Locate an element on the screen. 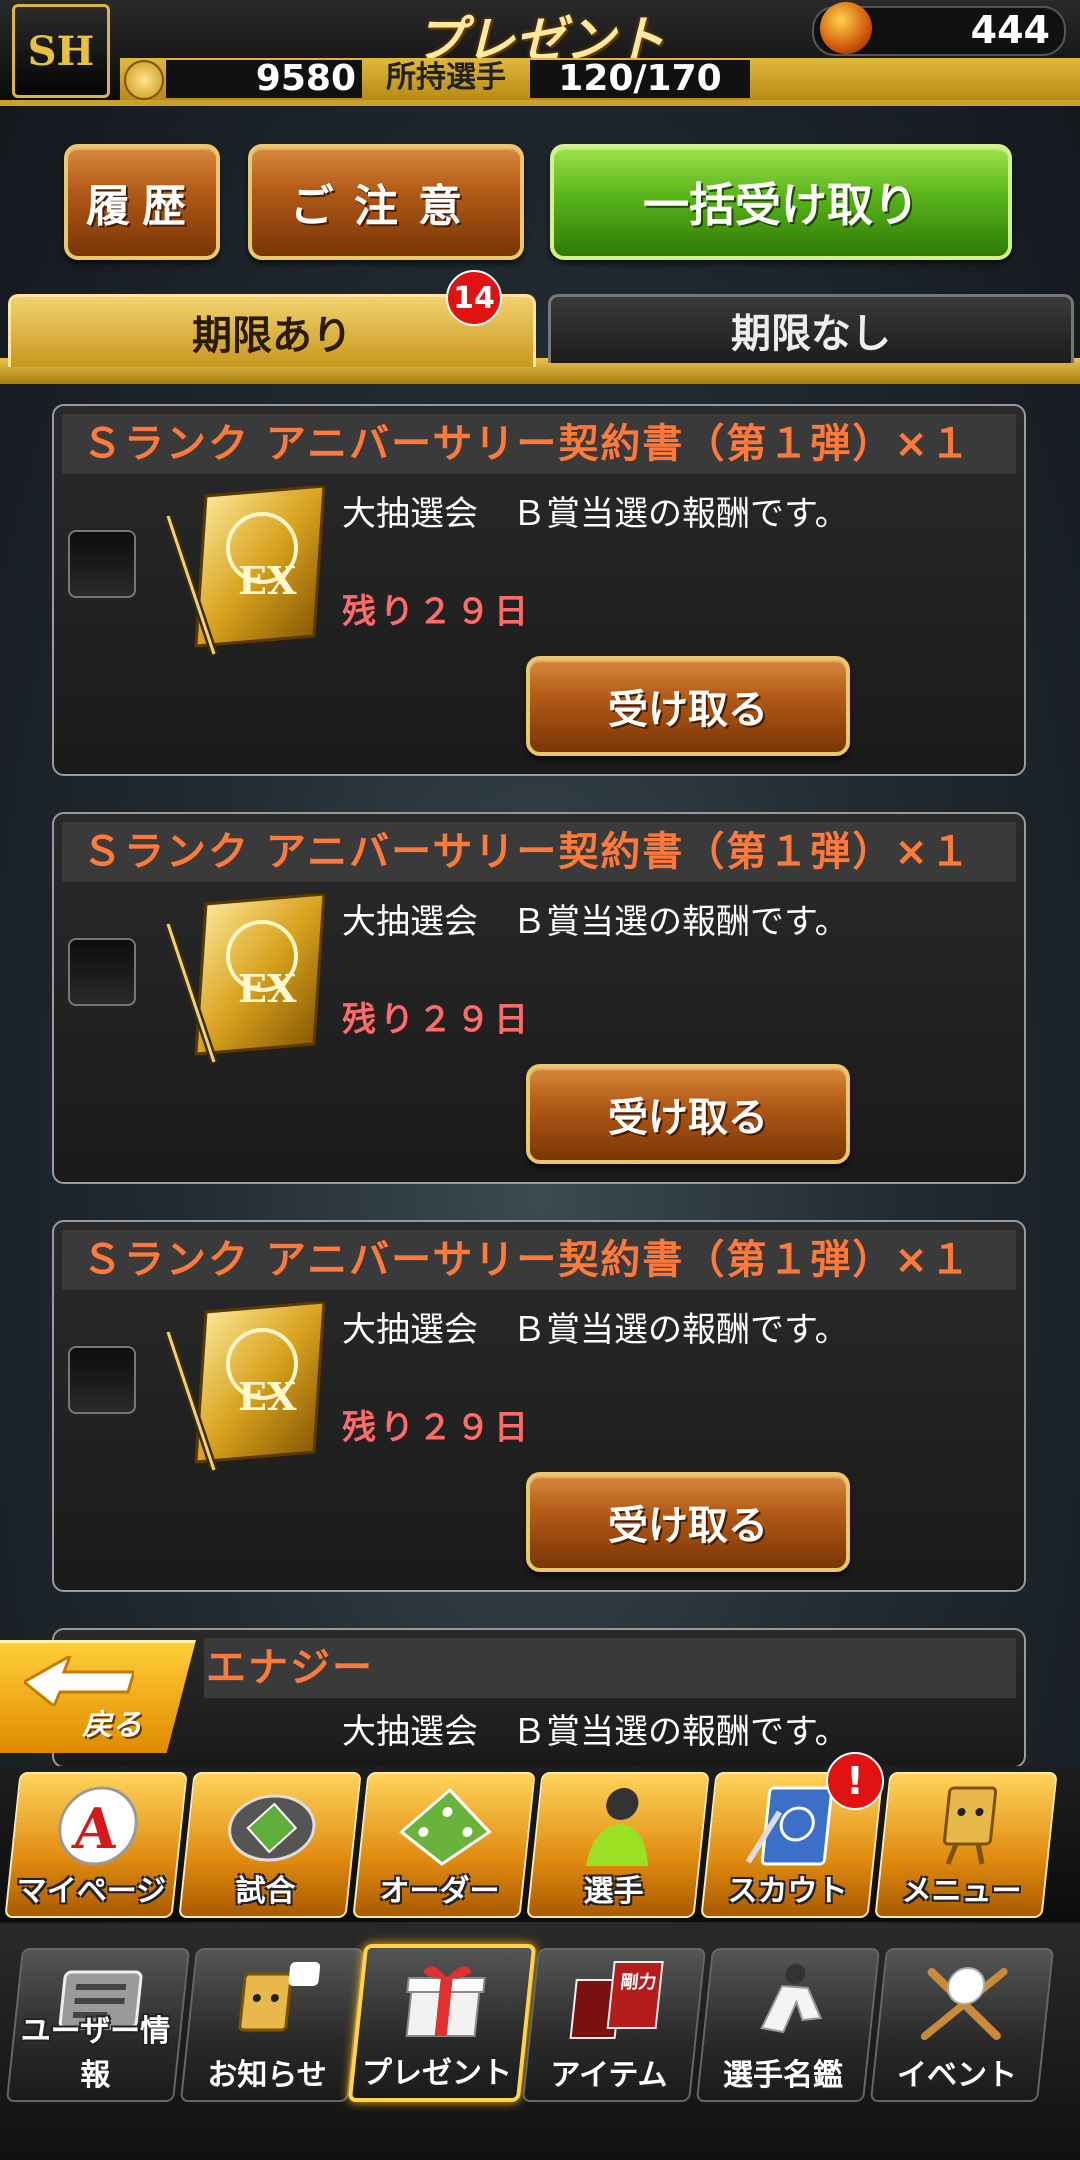  notice-mascot-icon is located at coordinates (279, 1997).